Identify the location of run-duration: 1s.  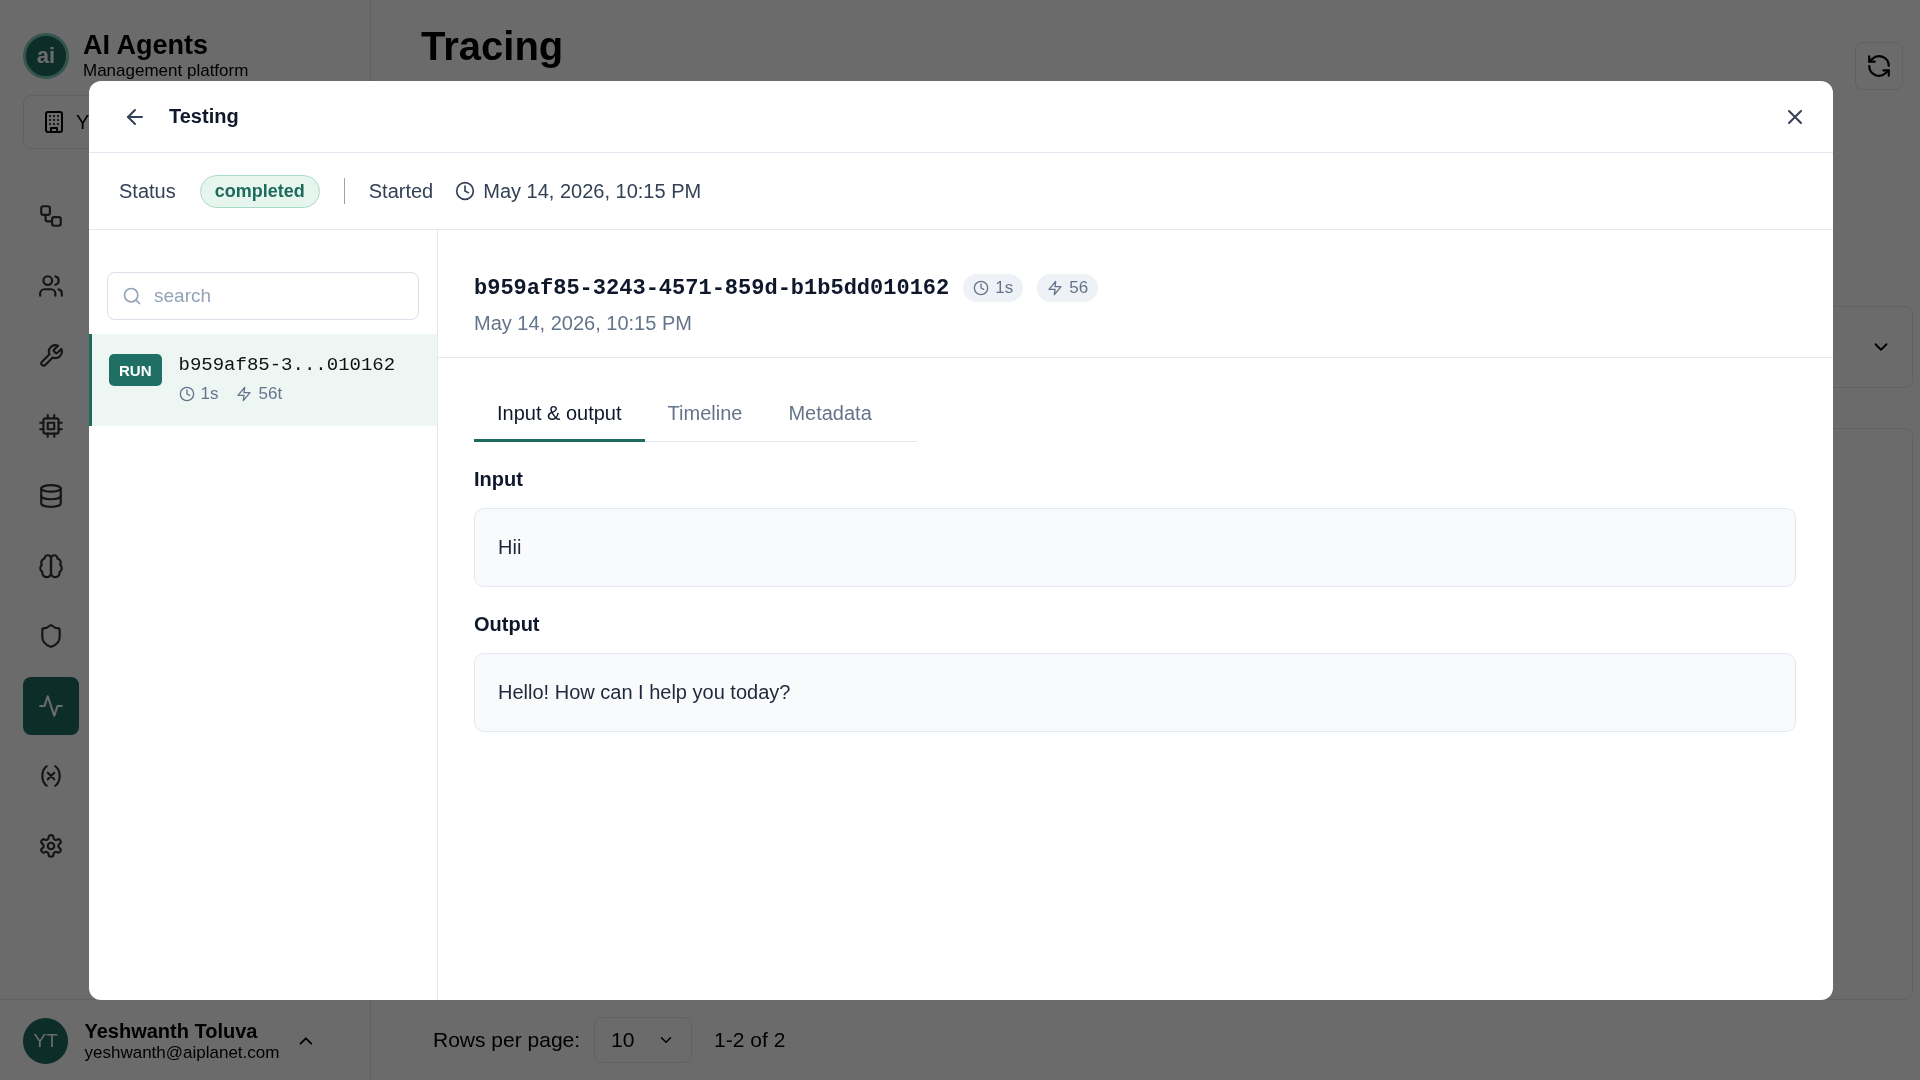
(209, 394).